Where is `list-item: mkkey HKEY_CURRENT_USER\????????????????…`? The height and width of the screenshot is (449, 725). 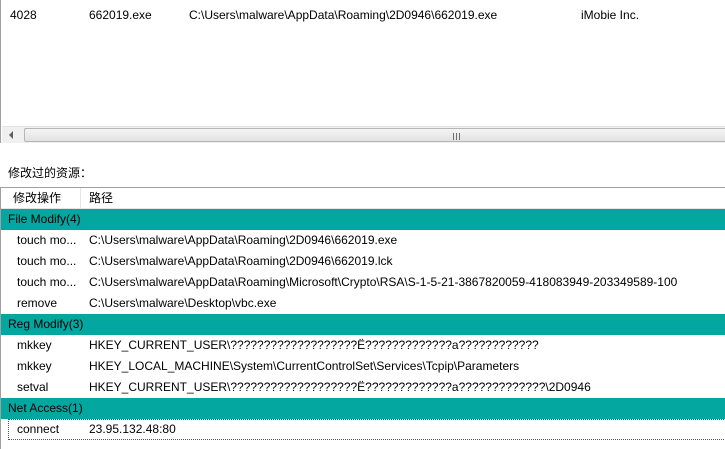
list-item: mkkey HKEY_CURRENT_USER\????????????????… is located at coordinates (363, 345).